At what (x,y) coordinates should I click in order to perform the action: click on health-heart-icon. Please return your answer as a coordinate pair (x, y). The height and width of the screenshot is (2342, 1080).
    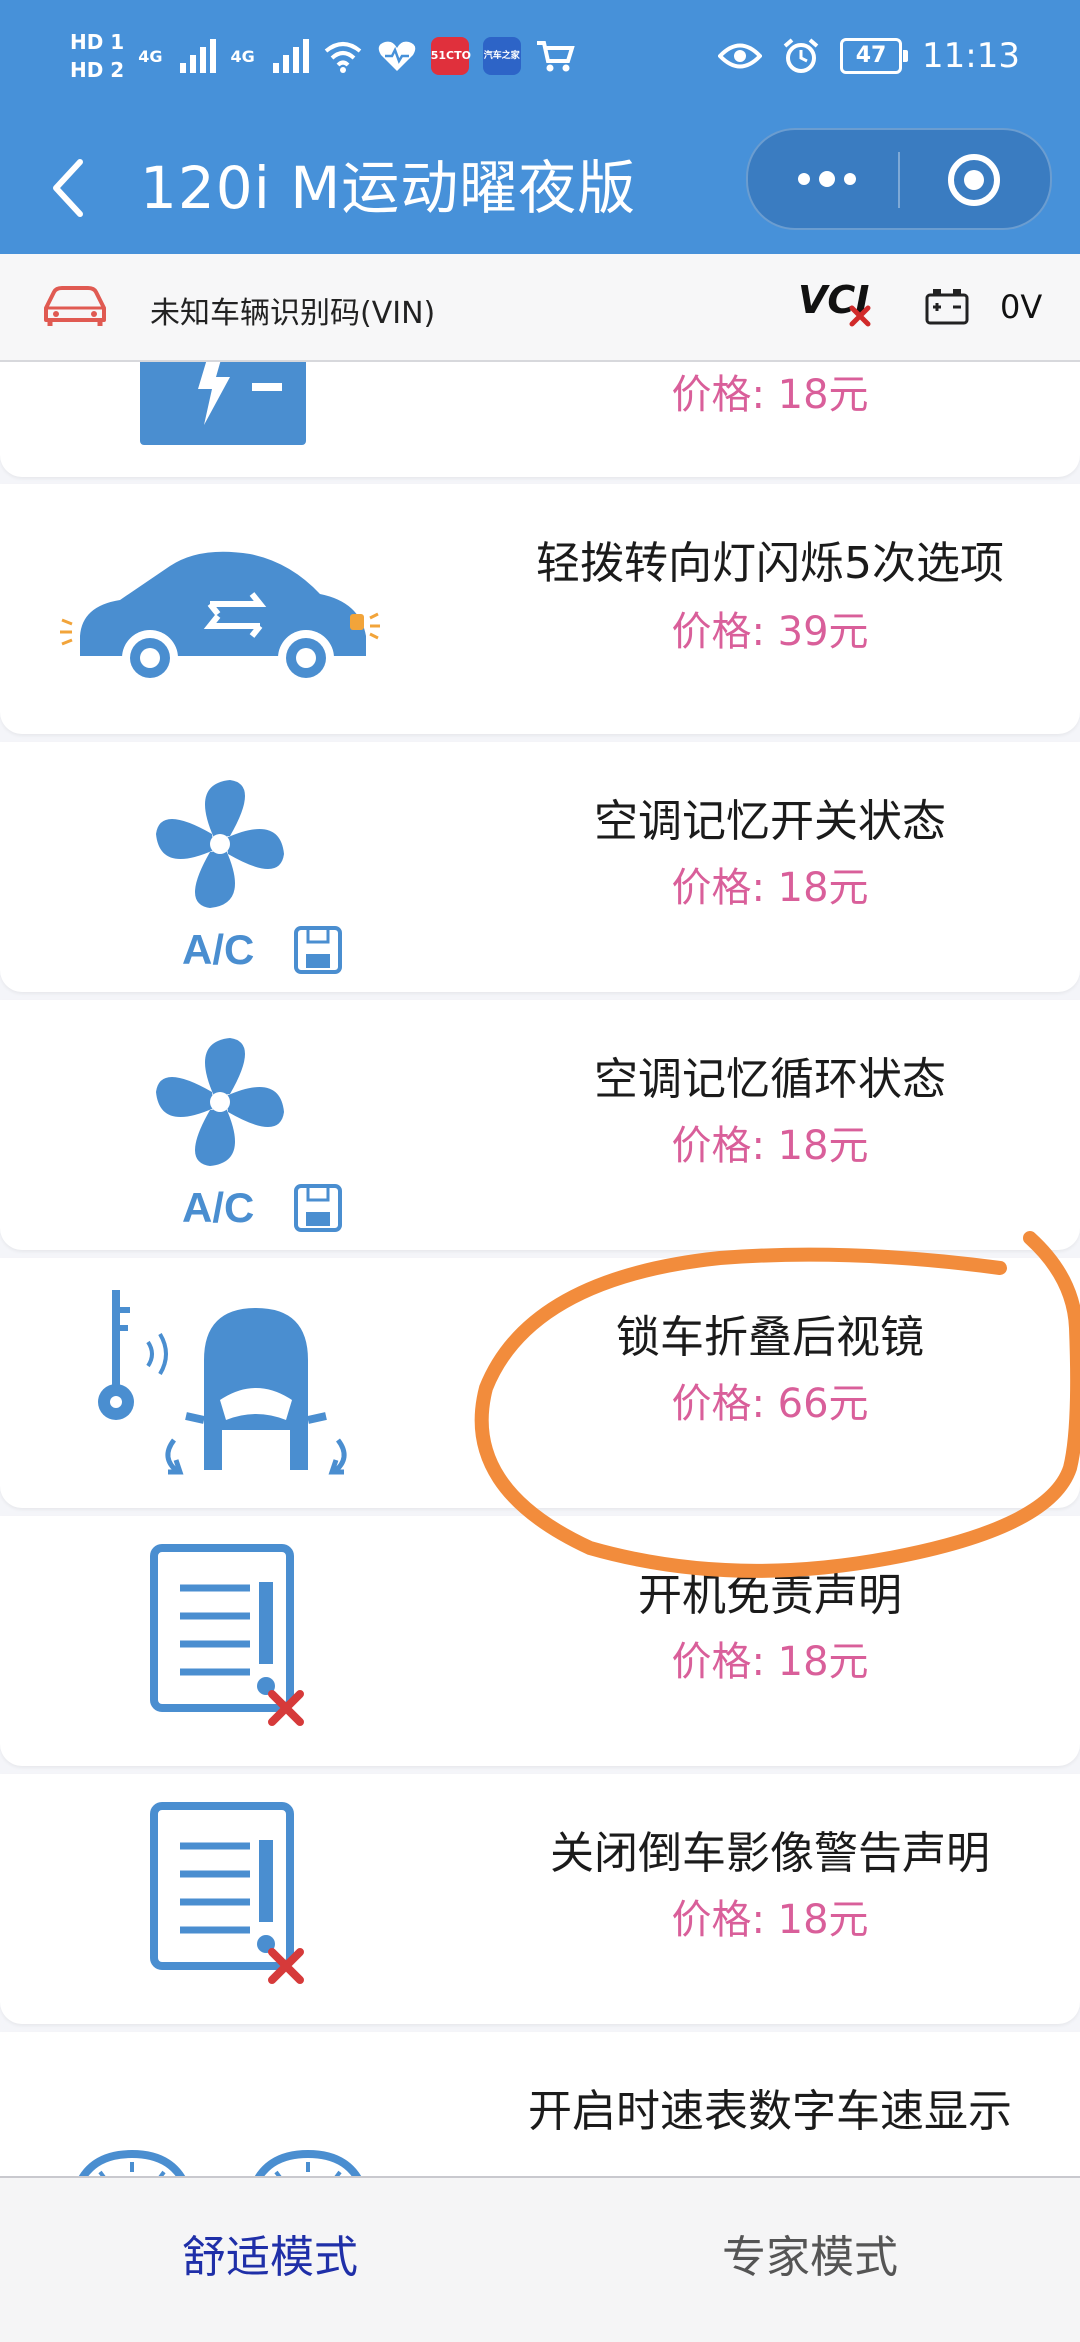
    Looking at the image, I should click on (396, 56).